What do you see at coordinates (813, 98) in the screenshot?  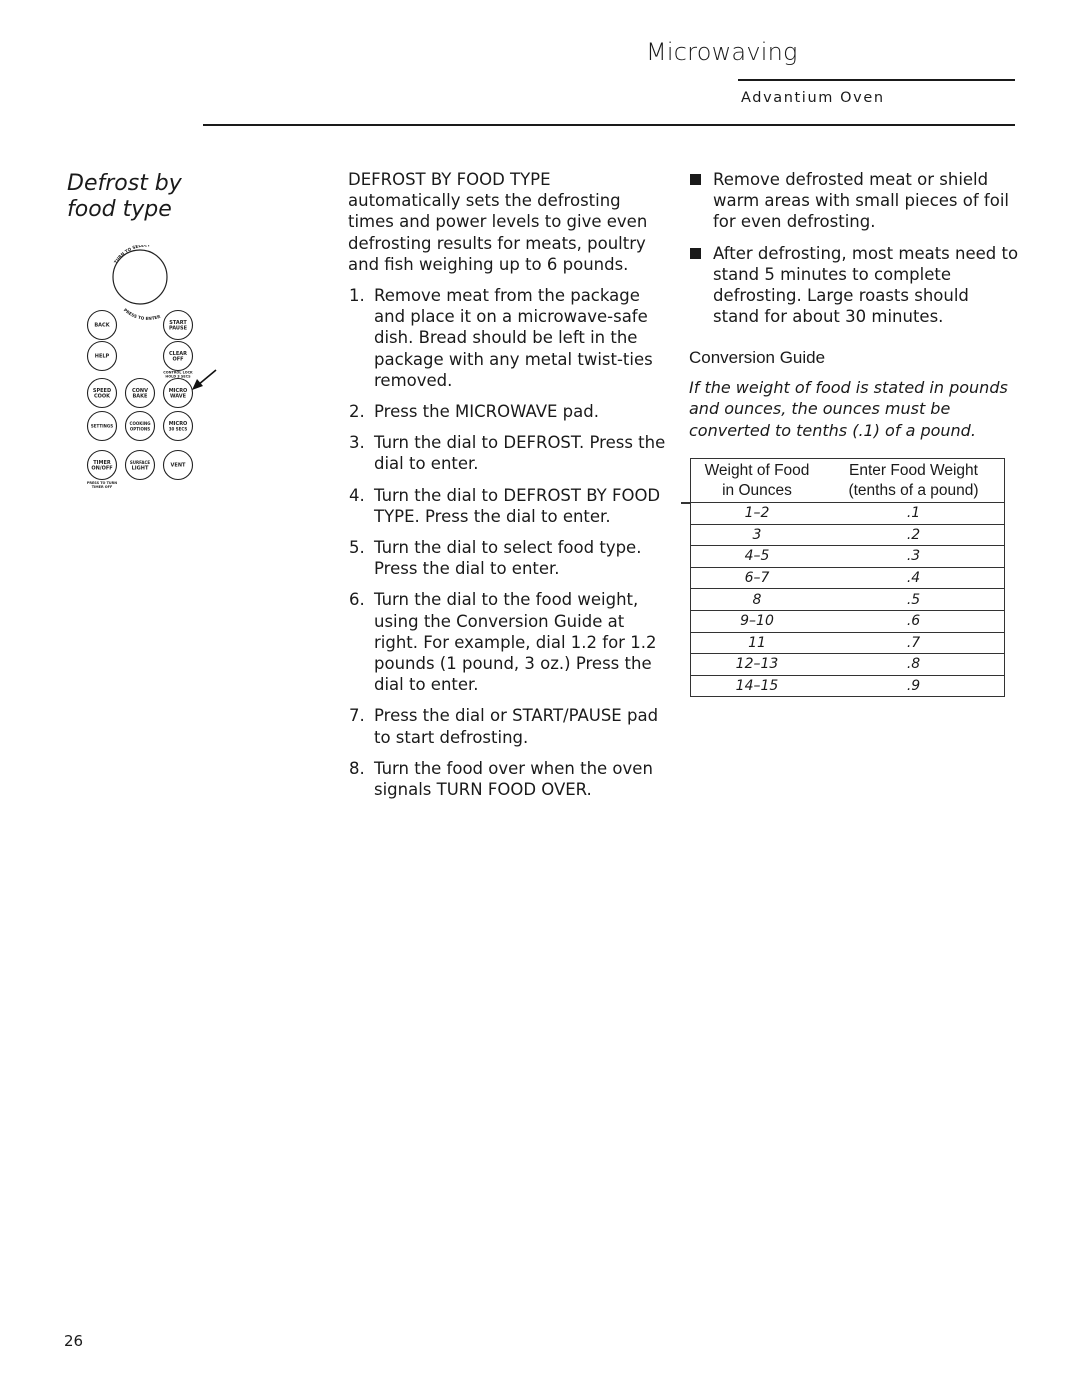 I see `product-name: Advantium Oven` at bounding box center [813, 98].